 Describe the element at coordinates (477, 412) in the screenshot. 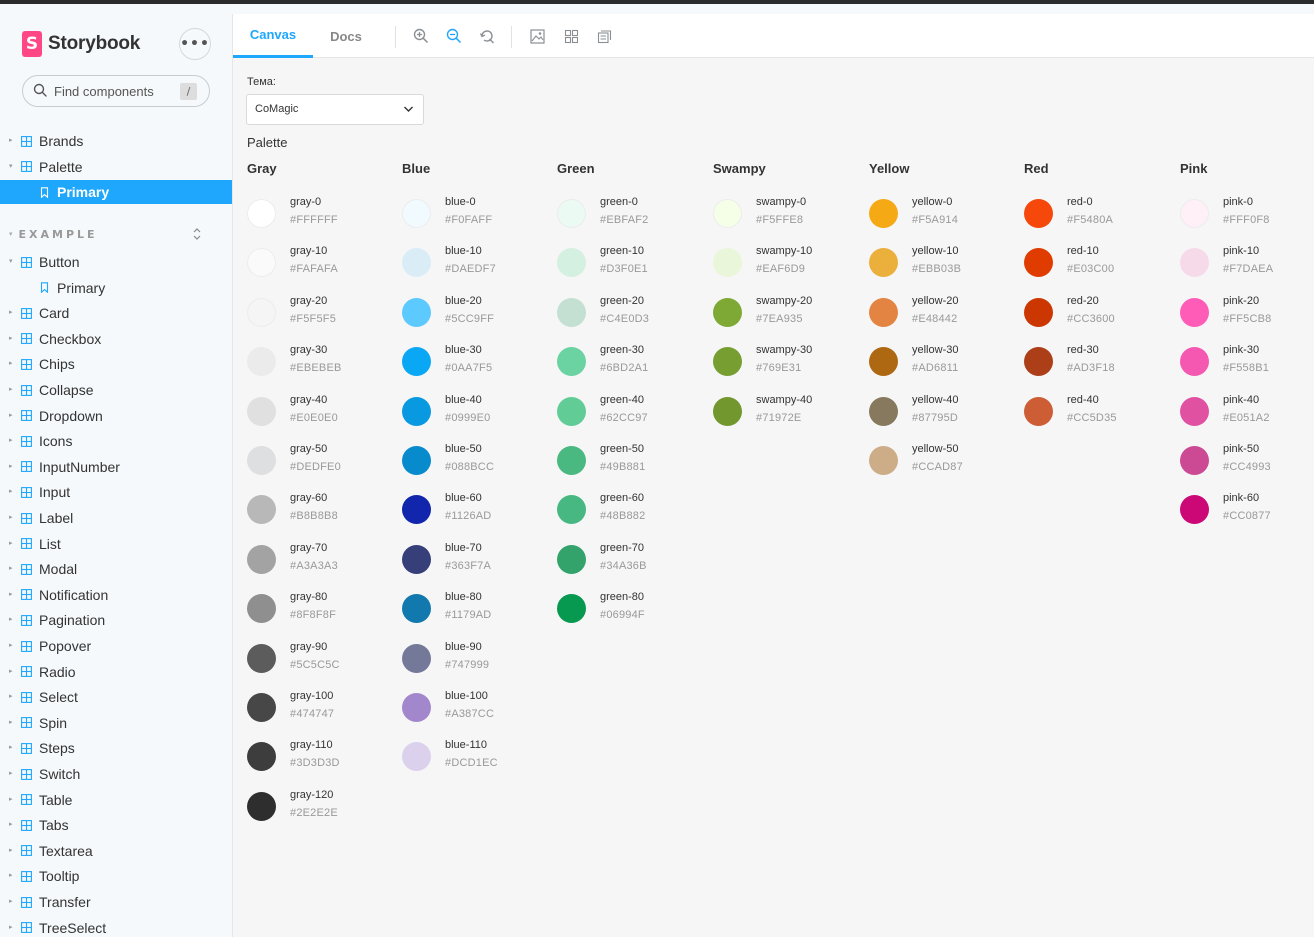

I see `color-swatch: blue-40 #0999E0` at that location.